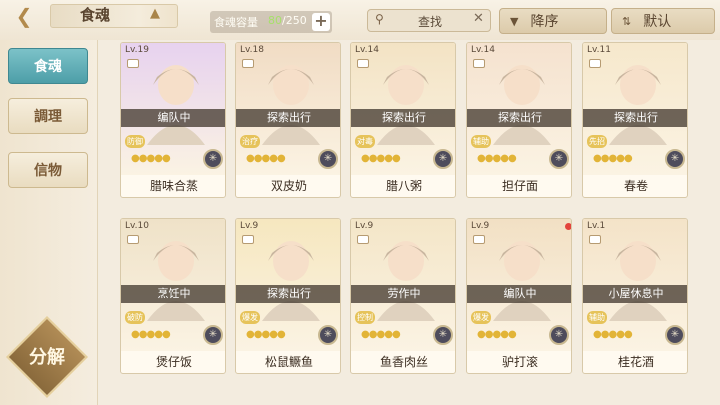  Describe the element at coordinates (95, 15) in the screenshot. I see `page-title: 食魂` at that location.